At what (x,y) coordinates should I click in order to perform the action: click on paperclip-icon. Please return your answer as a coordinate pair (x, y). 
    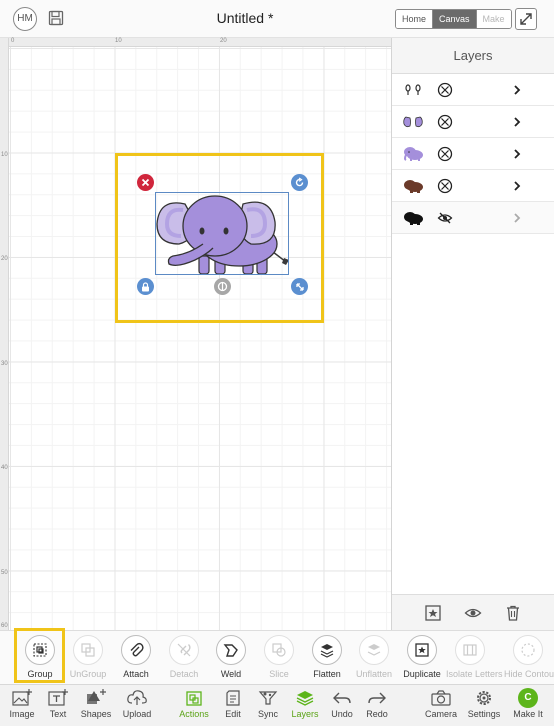
    Looking at the image, I should click on (137, 649).